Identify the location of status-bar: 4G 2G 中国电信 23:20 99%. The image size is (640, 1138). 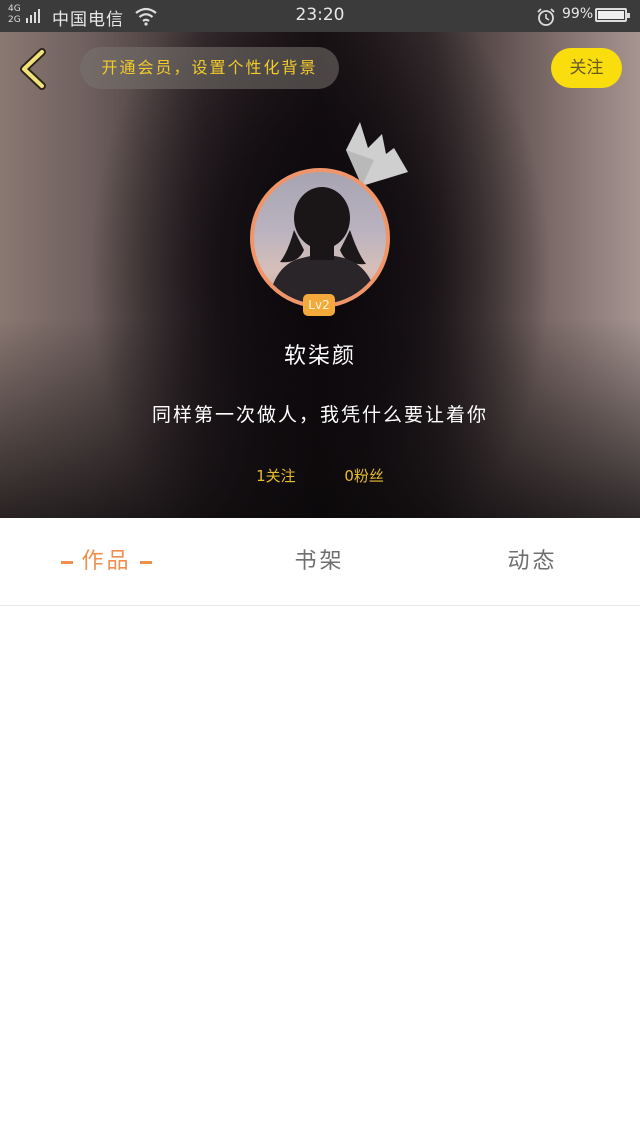
(320, 16).